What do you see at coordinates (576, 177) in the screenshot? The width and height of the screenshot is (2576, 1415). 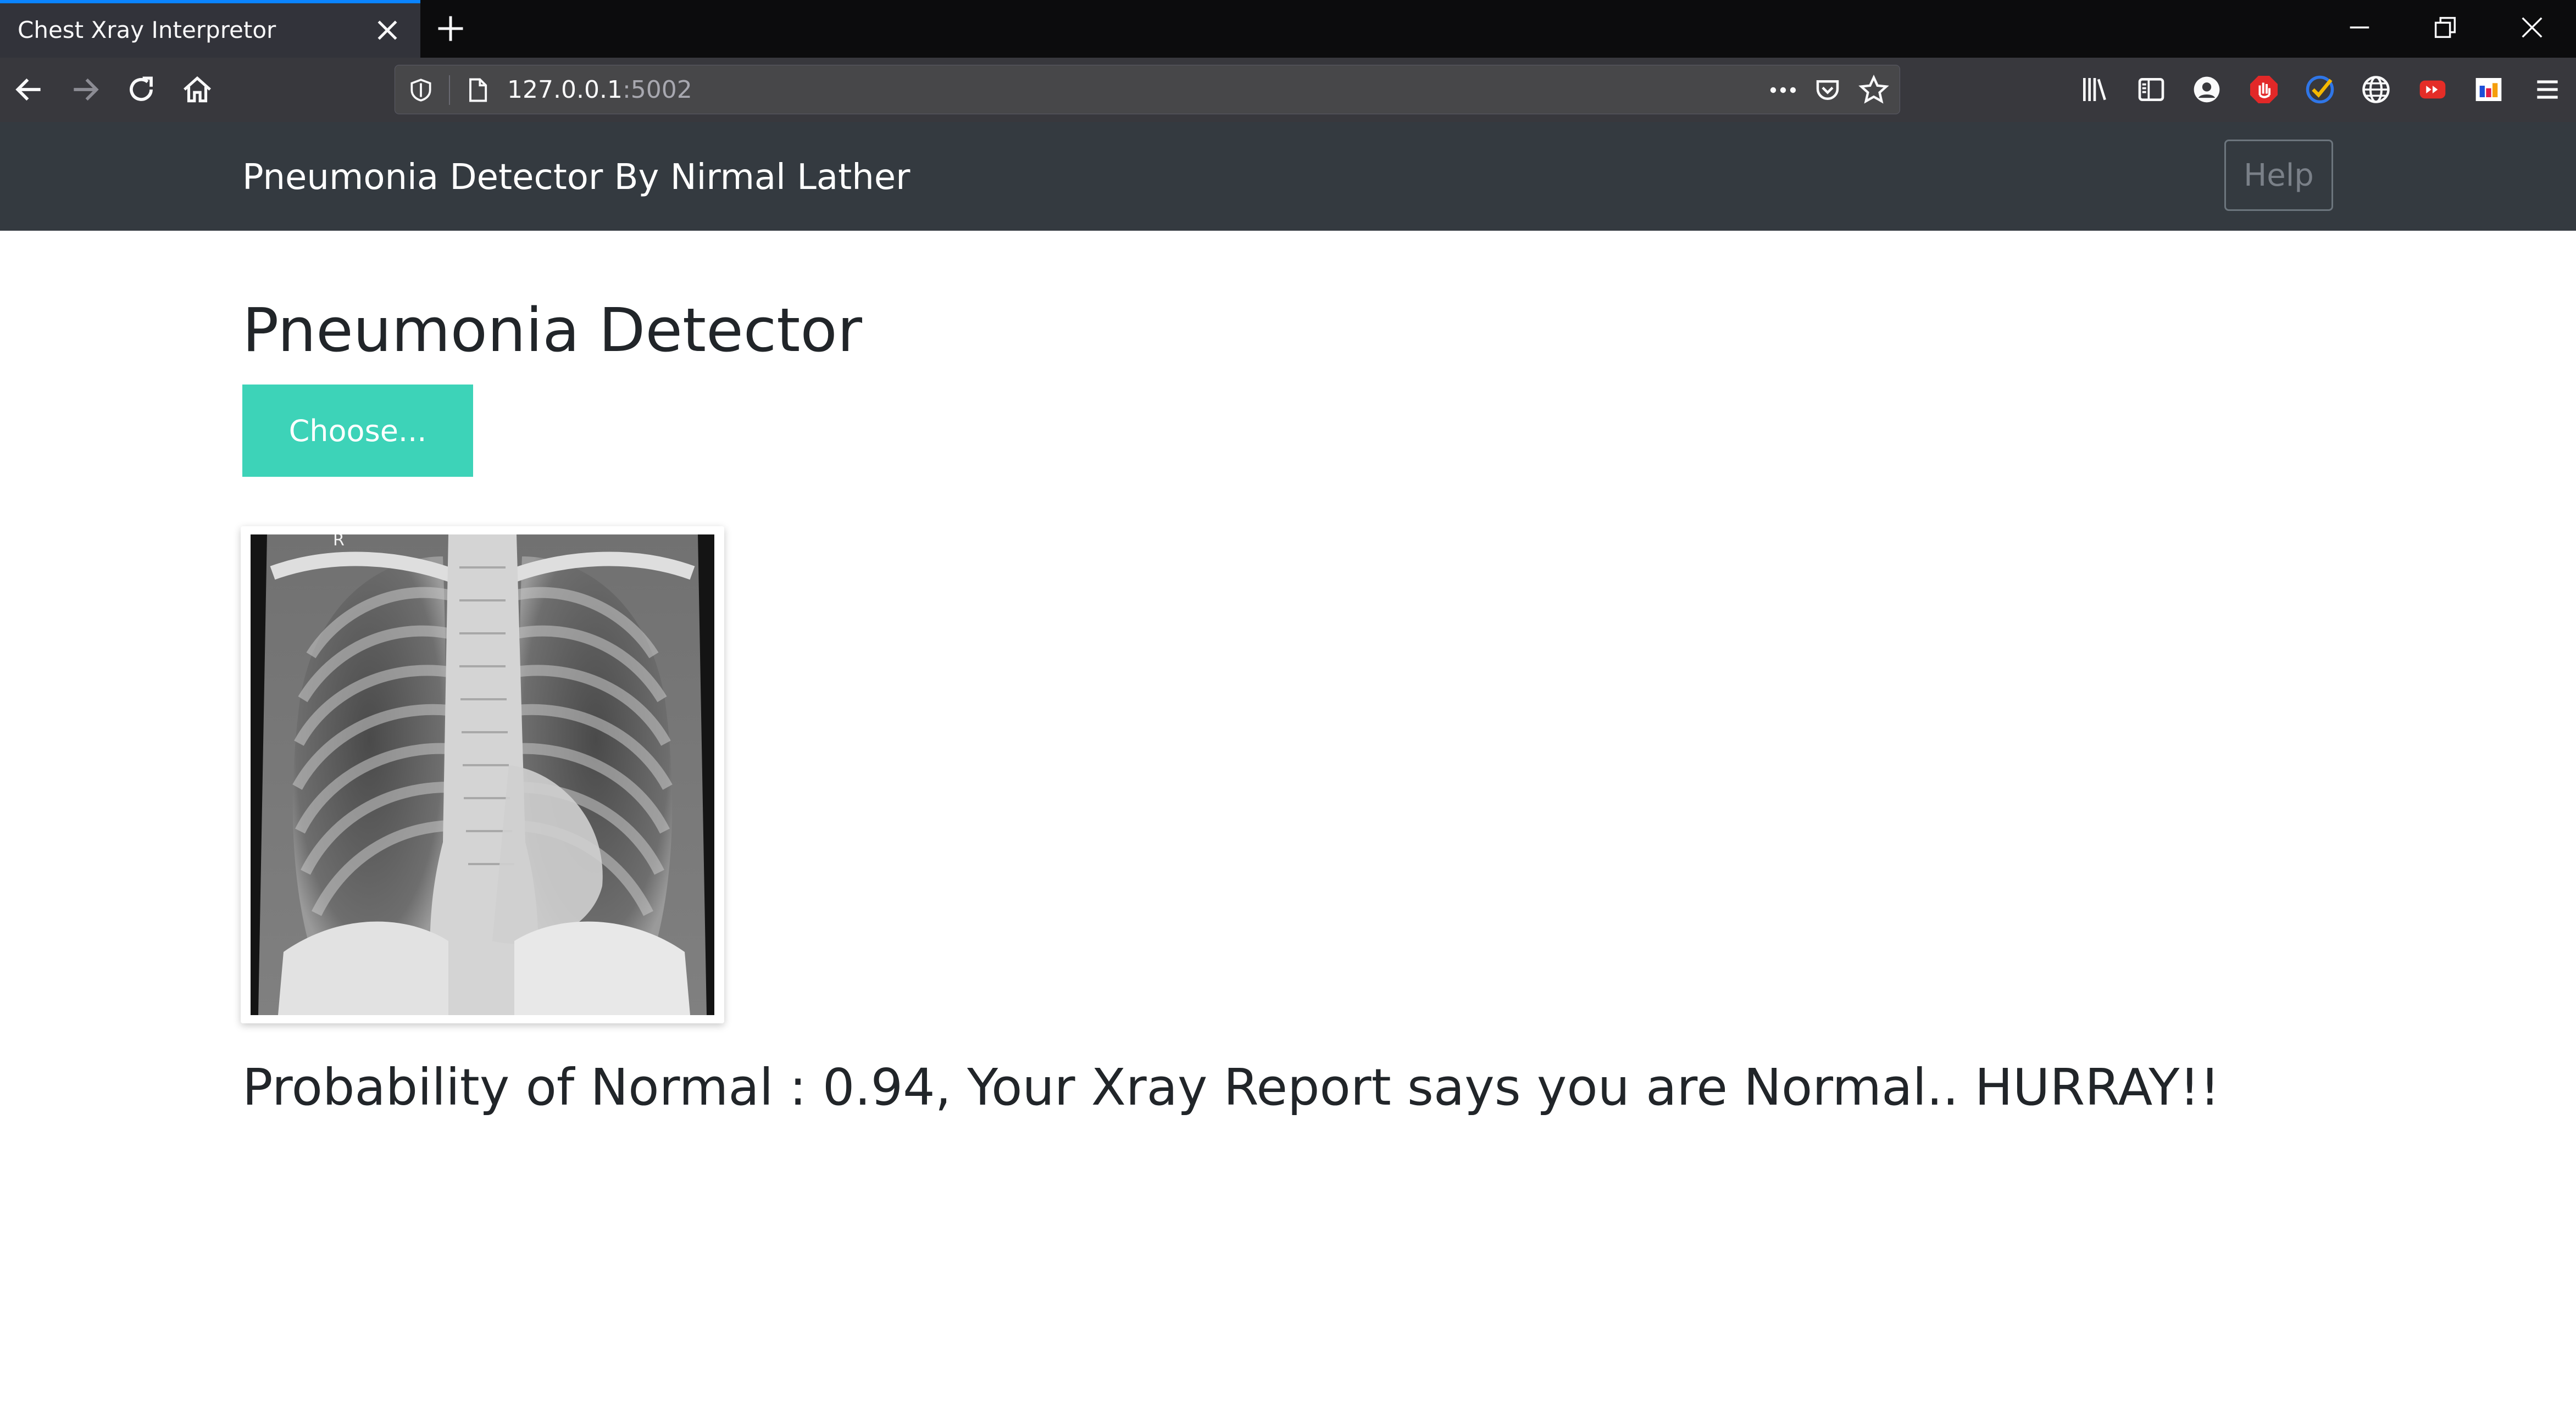 I see `navbar-brand: Pneumonia Detector By Nirmal Lather` at bounding box center [576, 177].